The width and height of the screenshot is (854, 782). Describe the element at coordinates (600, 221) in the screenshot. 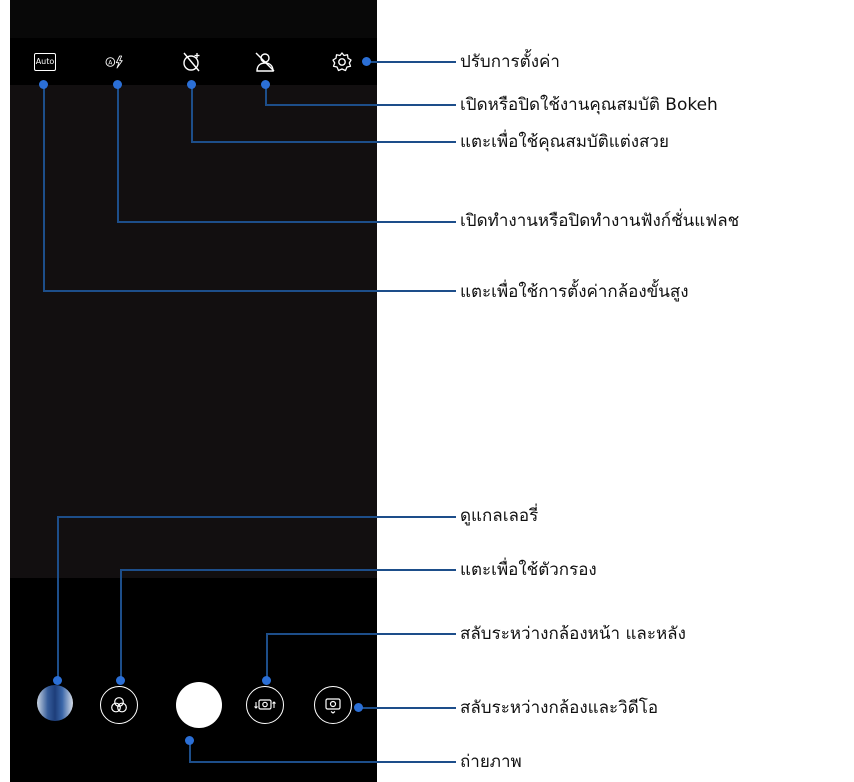

I see `flash-label: เปิดทำงานหรือปิดทำงานฟังก์ชั่นแฟลช` at that location.